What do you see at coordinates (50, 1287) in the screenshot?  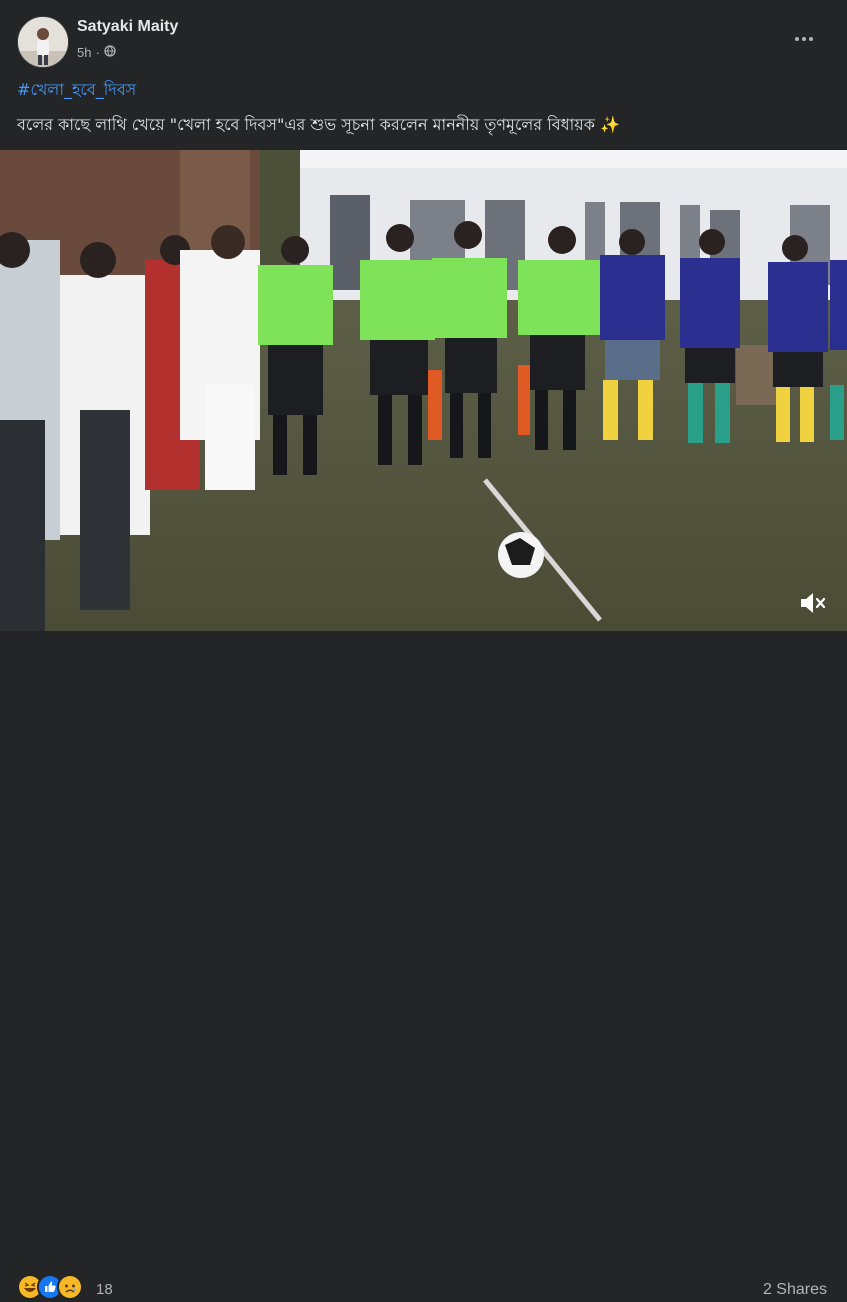 I see `reactions-summary` at bounding box center [50, 1287].